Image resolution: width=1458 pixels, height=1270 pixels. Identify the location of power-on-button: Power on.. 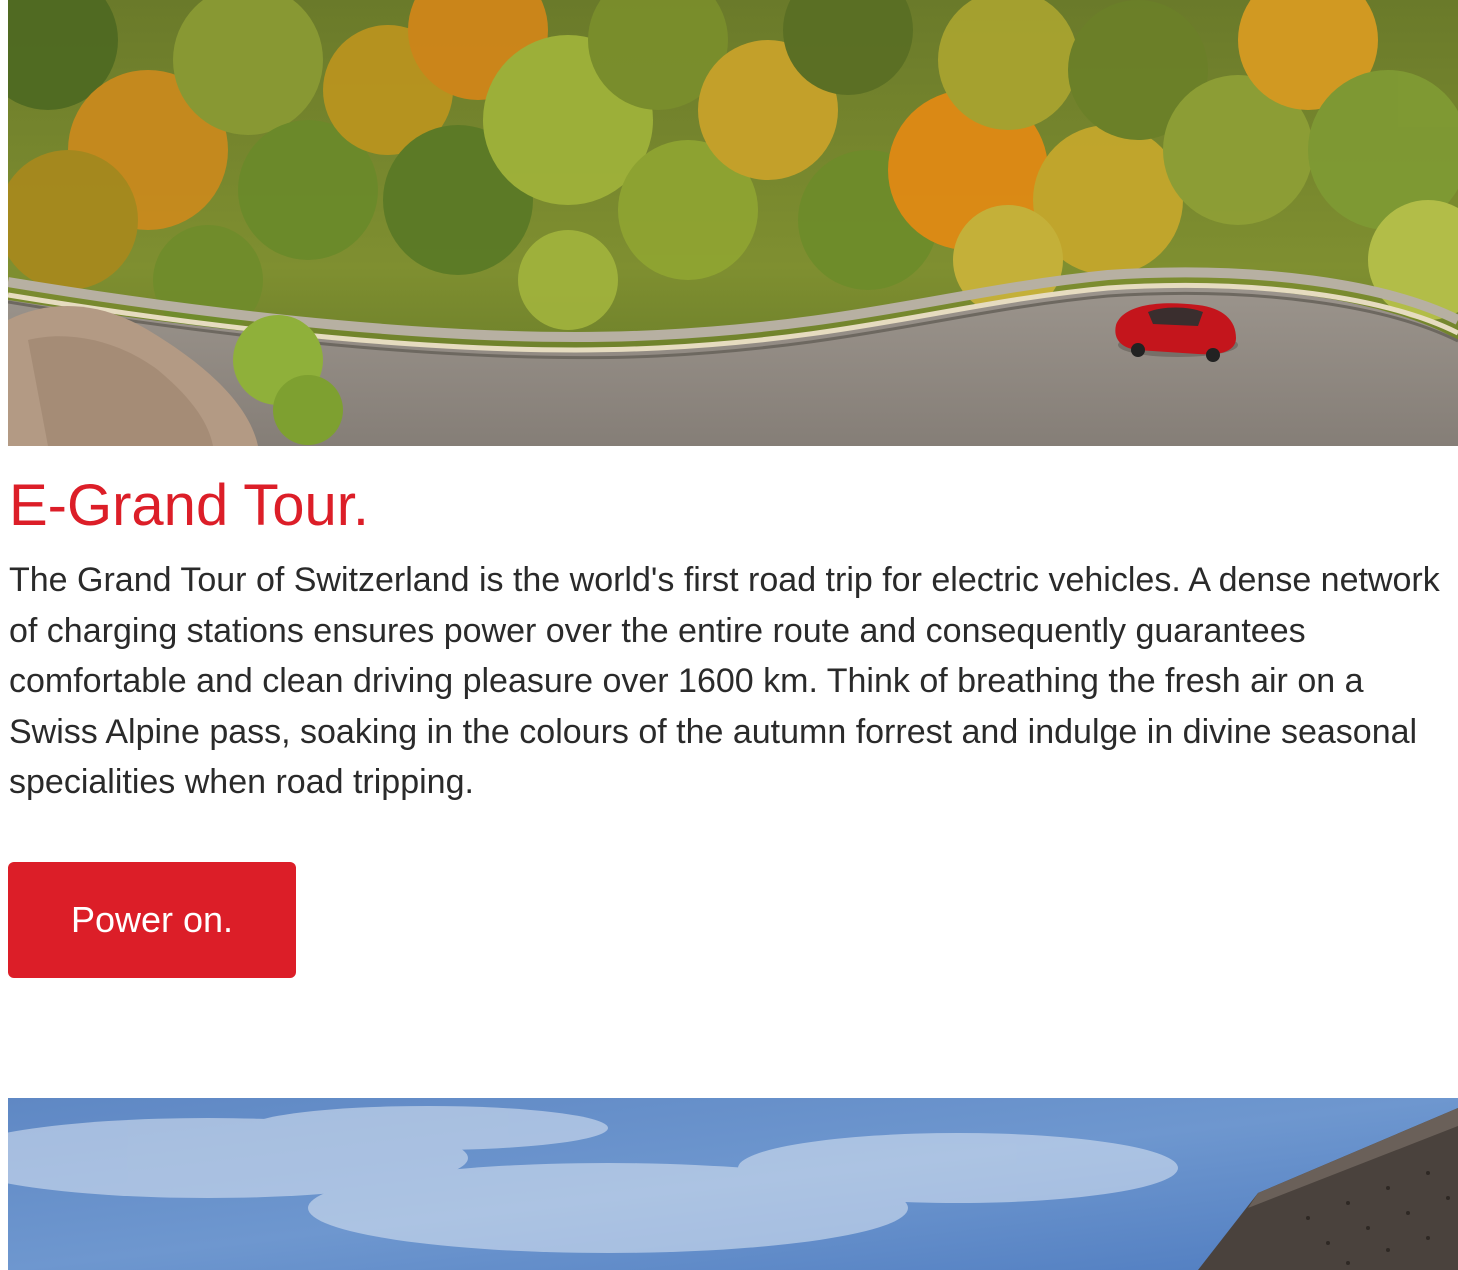
(152, 920).